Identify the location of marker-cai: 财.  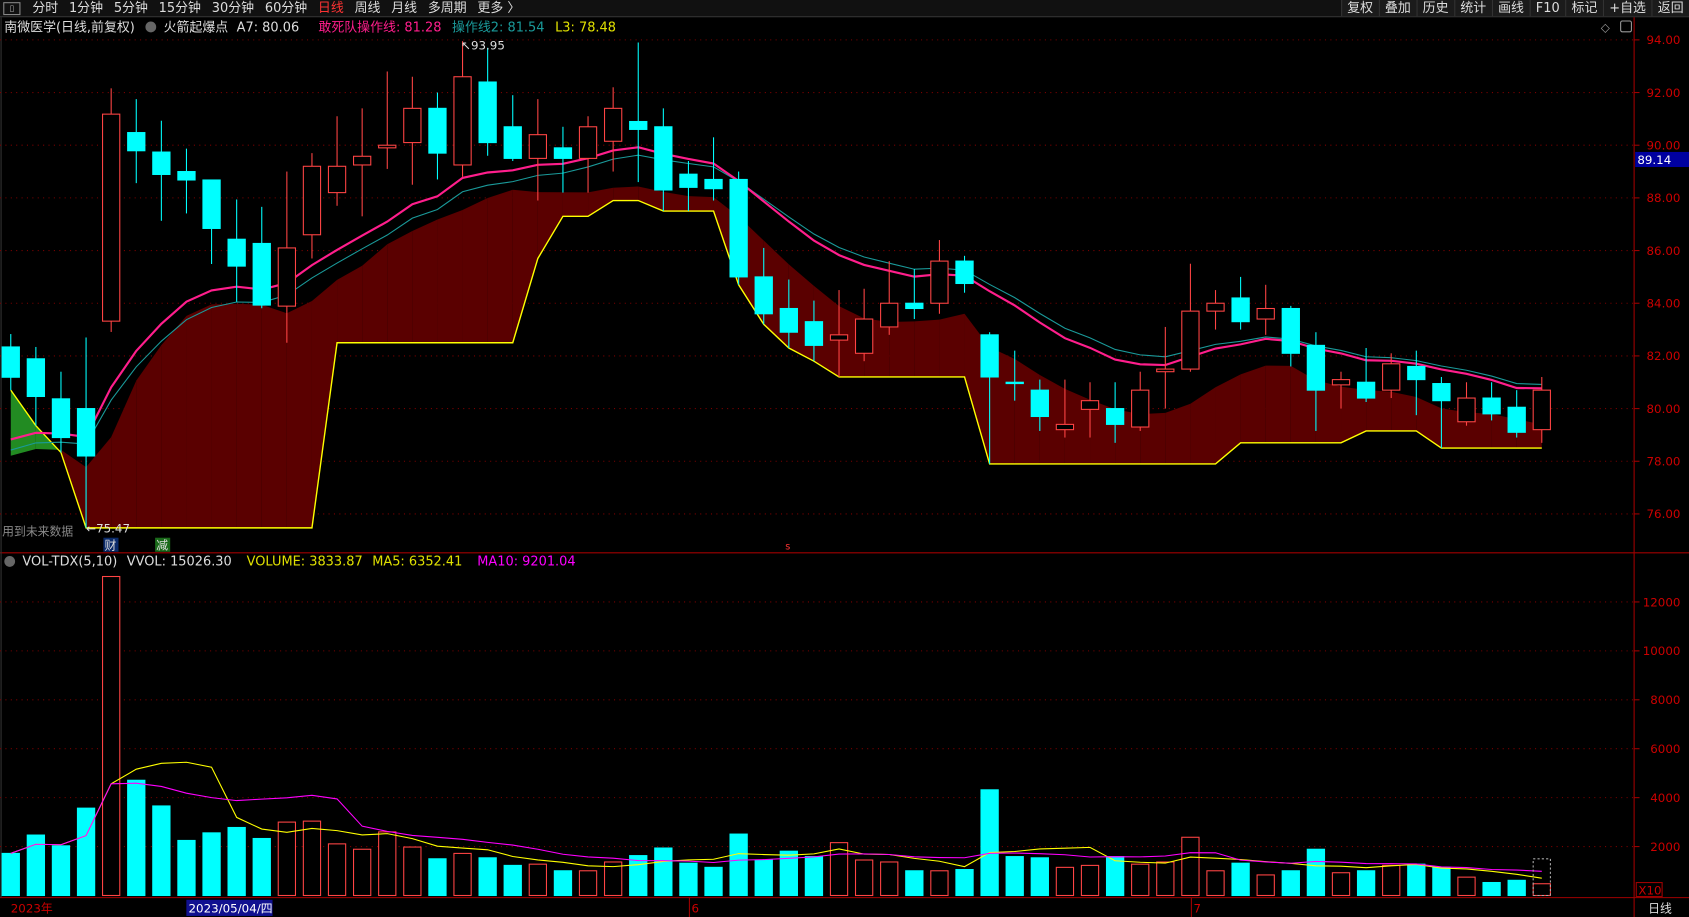
(110, 546).